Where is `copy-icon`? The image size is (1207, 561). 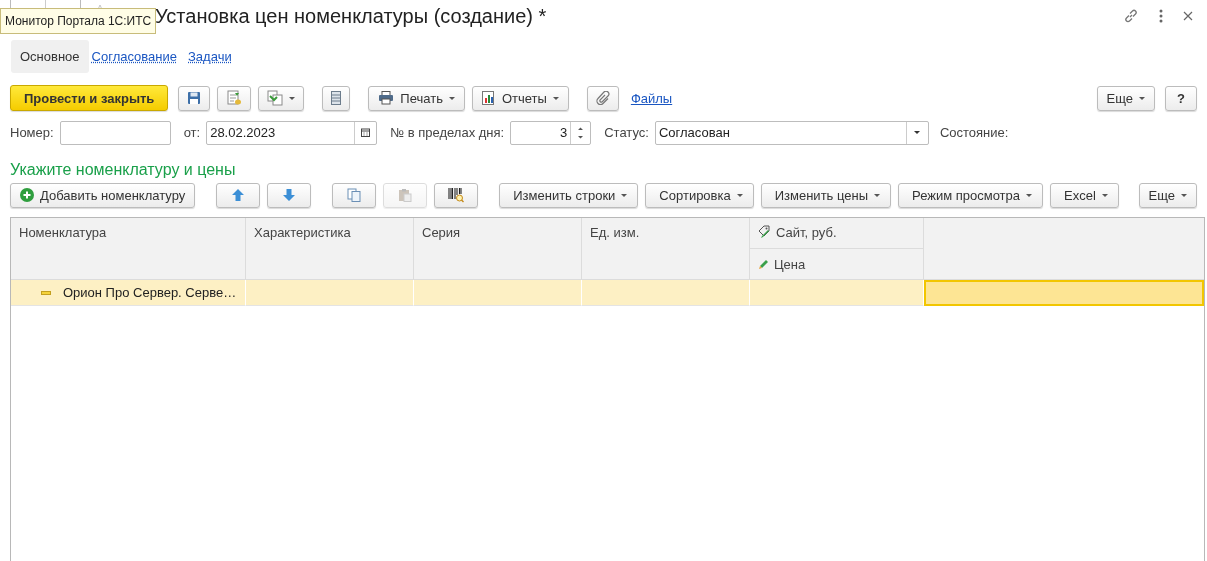
copy-icon is located at coordinates (354, 195).